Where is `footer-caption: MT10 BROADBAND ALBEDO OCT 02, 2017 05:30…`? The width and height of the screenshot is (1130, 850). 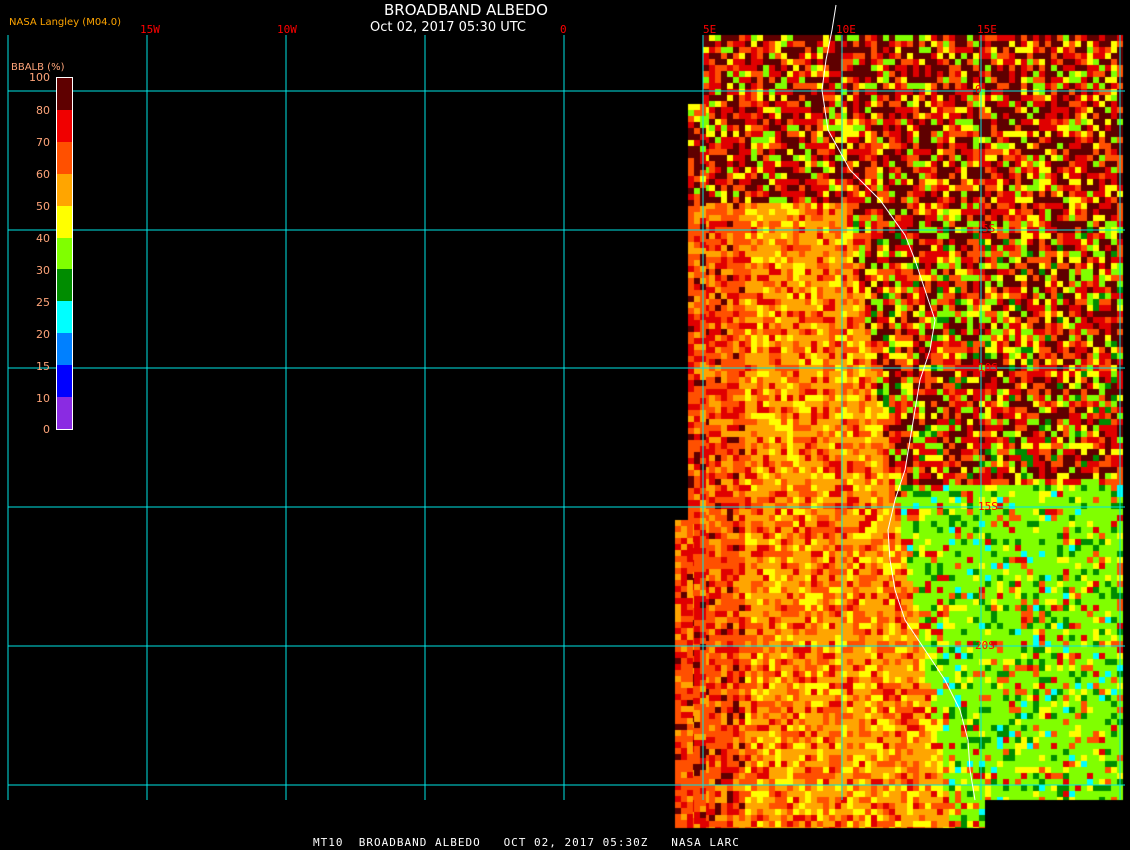
footer-caption: MT10 BROADBAND ALBEDO OCT 02, 2017 05:30… is located at coordinates (526, 842).